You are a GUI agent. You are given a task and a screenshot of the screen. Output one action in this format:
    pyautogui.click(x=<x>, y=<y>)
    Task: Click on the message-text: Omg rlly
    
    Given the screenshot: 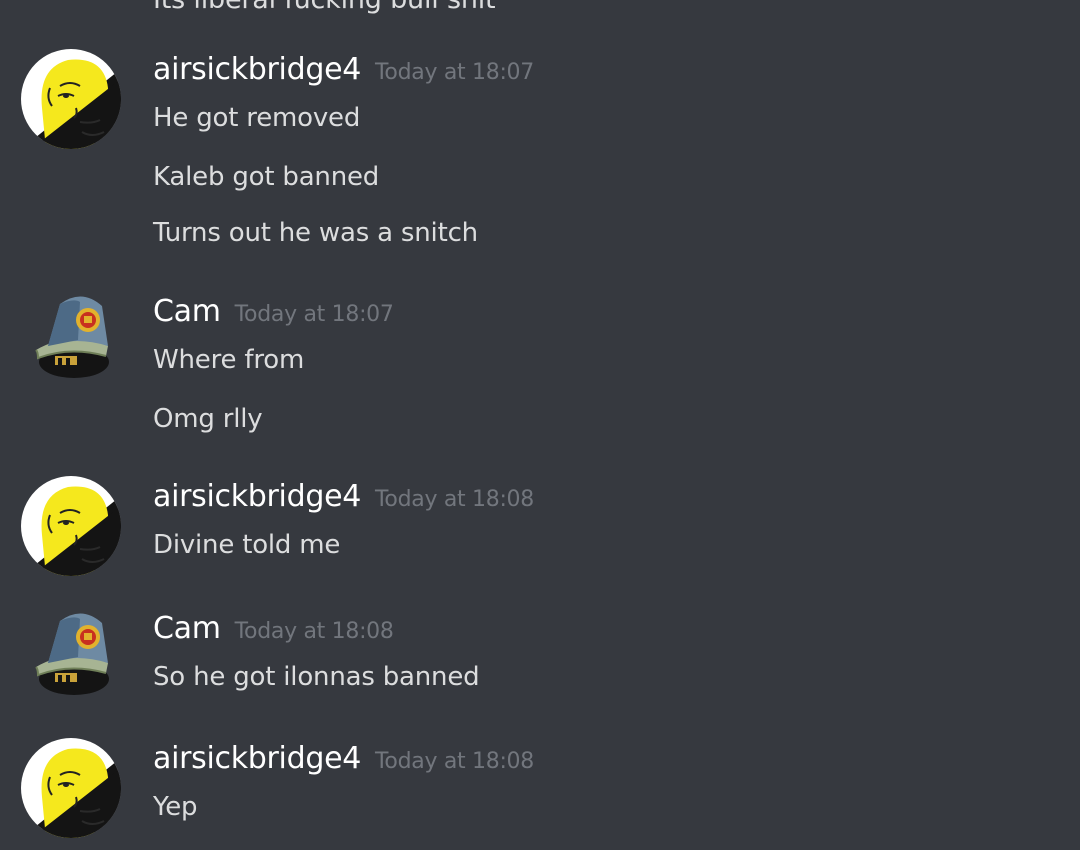 What is the action you would take?
    pyautogui.click(x=208, y=419)
    